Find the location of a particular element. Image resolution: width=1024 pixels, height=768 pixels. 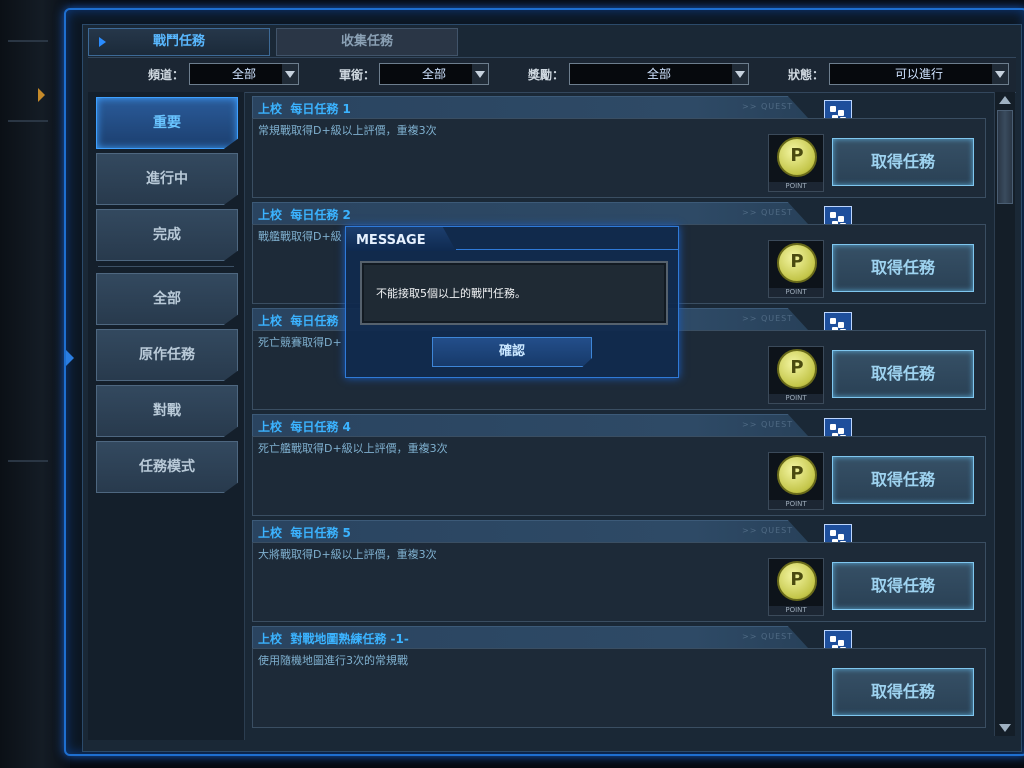

collapse-arrow-icon is located at coordinates (70, 358).